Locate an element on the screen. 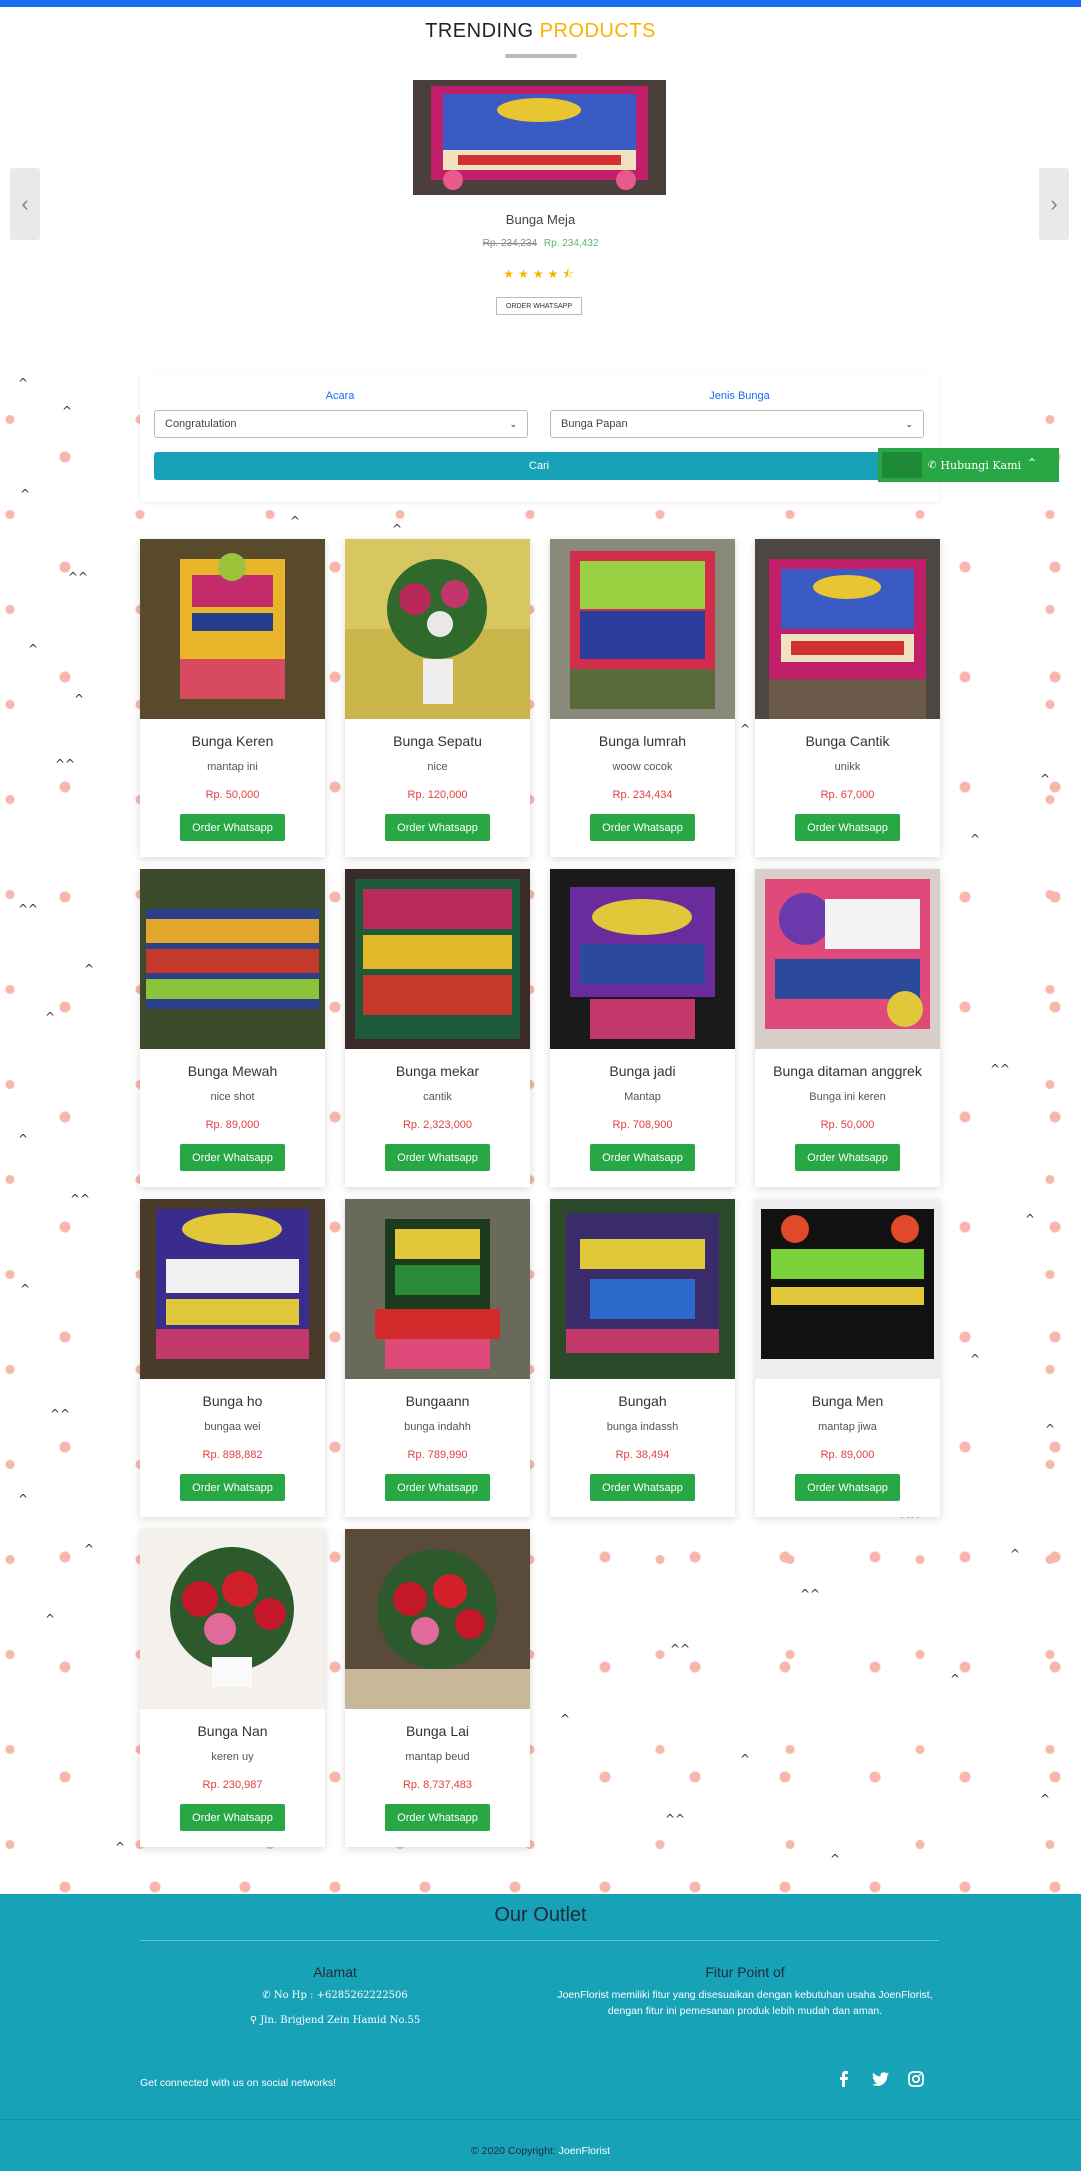  pattern-caret: ^^ is located at coordinates (78, 577).